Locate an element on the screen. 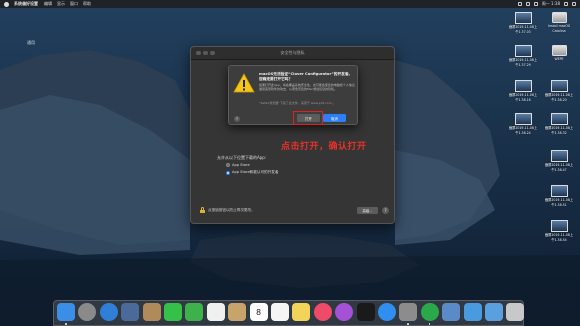 This screenshot has width=580, height=326. desktop-screenshot-icon: 截屏2019-11-08上 午1.38.54 is located at coordinates (559, 231).